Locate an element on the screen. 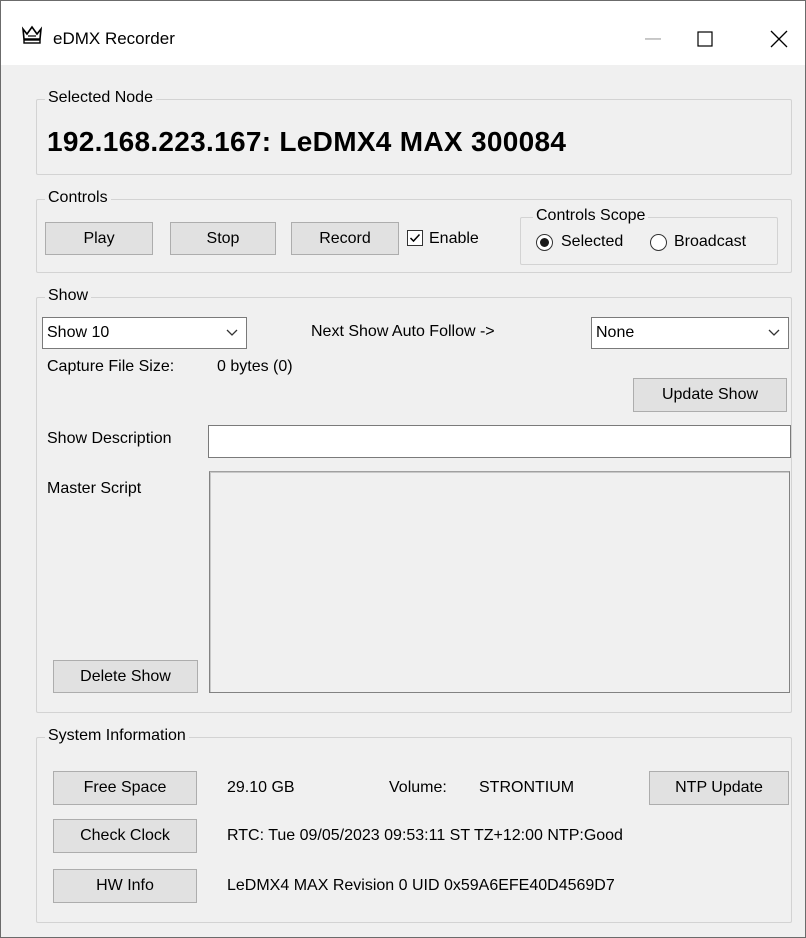 This screenshot has height=938, width=806. stop-button: Stop is located at coordinates (223, 238).